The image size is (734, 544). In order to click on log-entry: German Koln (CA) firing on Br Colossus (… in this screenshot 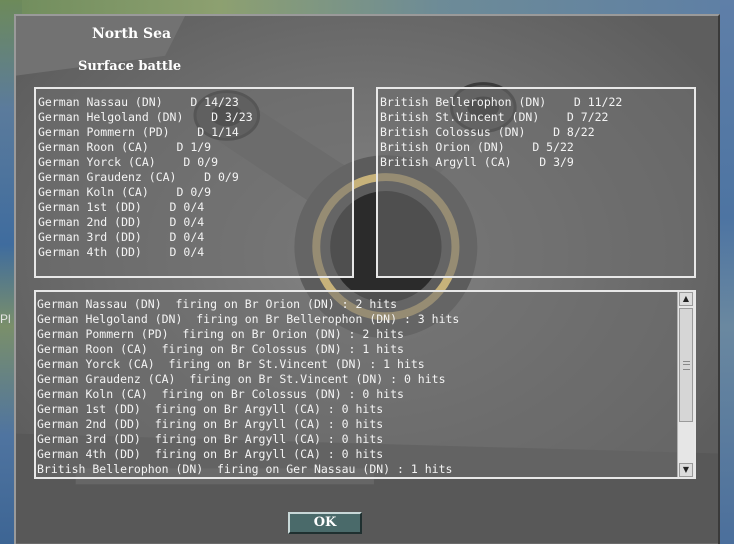, I will do `click(220, 394)`.